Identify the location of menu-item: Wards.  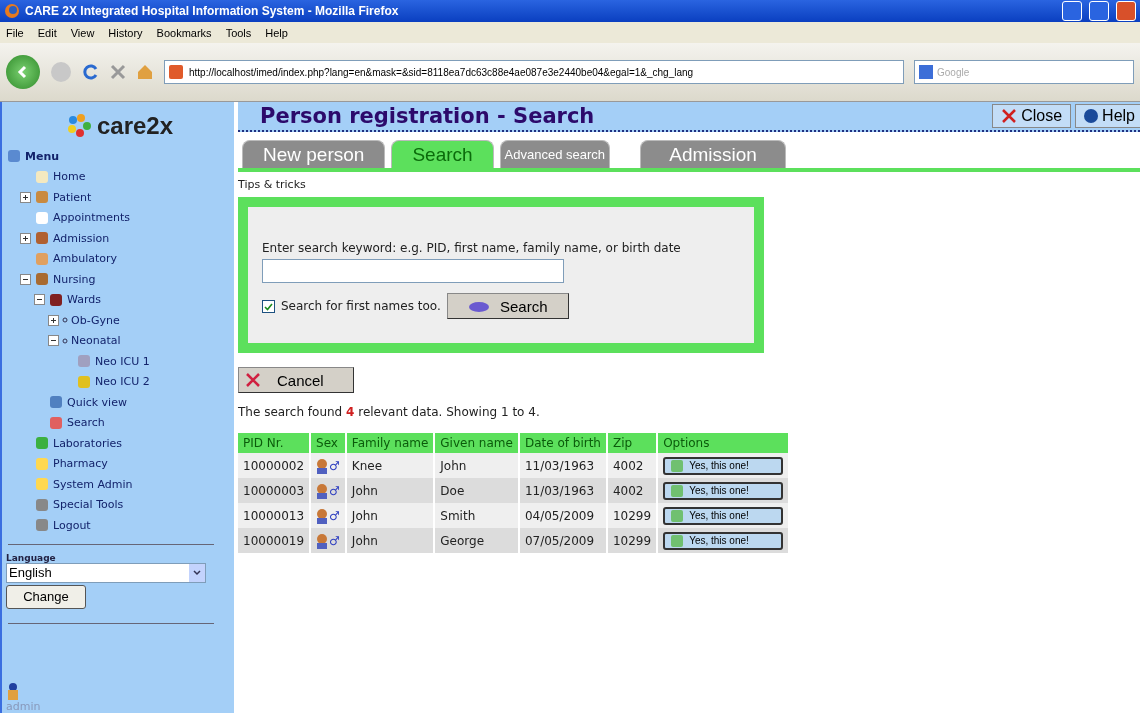
(84, 300).